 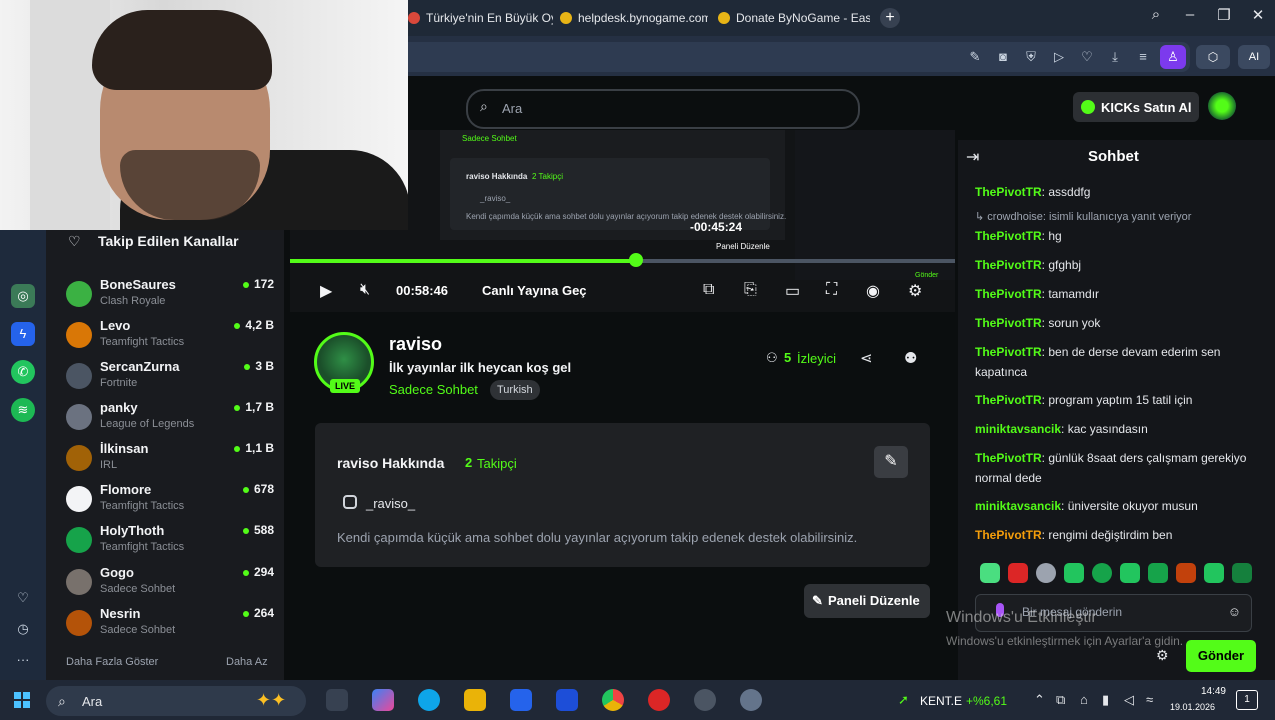 What do you see at coordinates (1156, 14) in the screenshot?
I see `search-tabs-icon: ⌕` at bounding box center [1156, 14].